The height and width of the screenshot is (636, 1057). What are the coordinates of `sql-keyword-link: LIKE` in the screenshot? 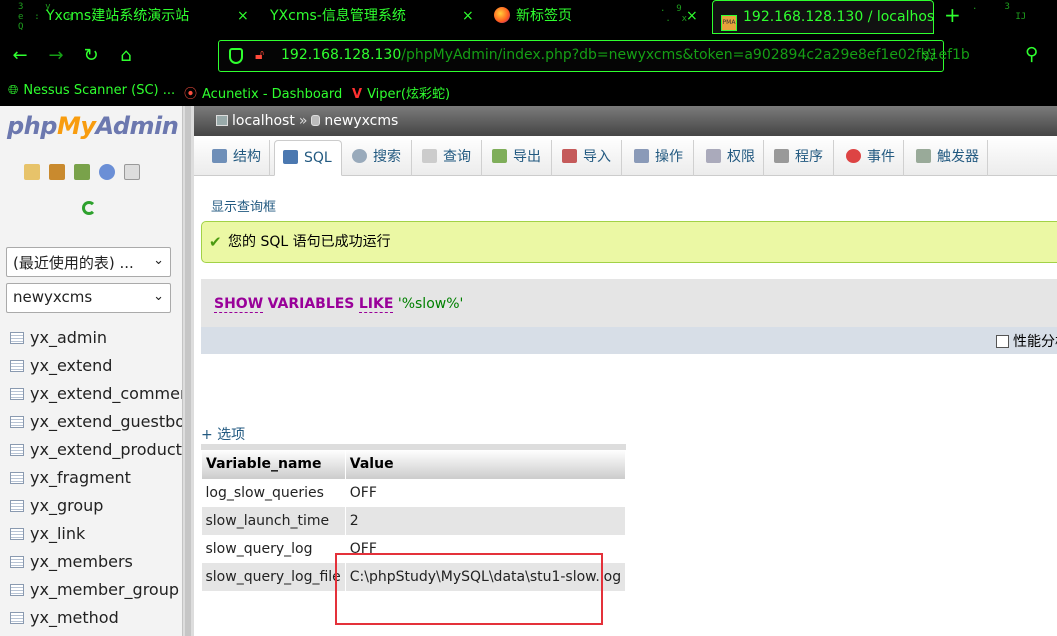 It's located at (376, 304).